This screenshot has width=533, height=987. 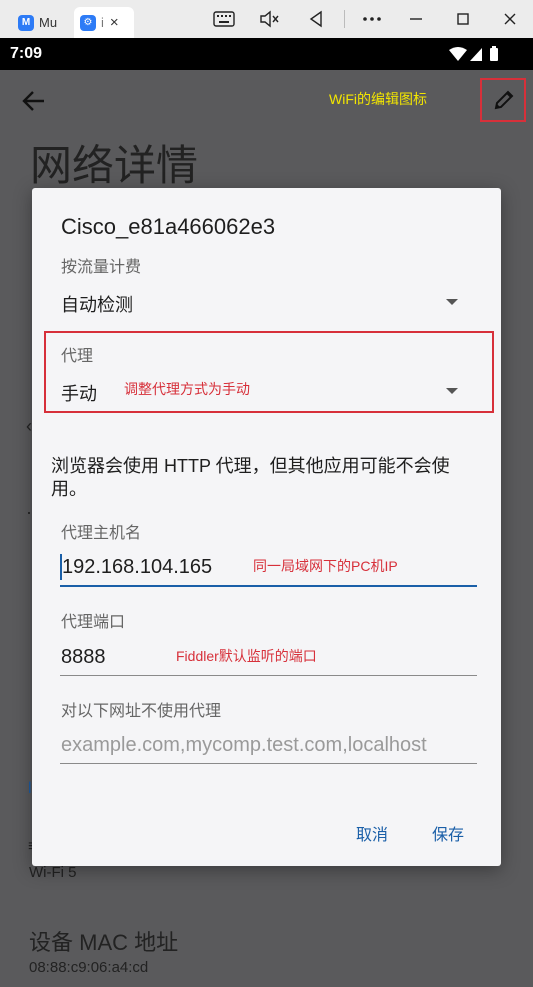 What do you see at coordinates (88, 22) in the screenshot?
I see `settings-icon: ⚙` at bounding box center [88, 22].